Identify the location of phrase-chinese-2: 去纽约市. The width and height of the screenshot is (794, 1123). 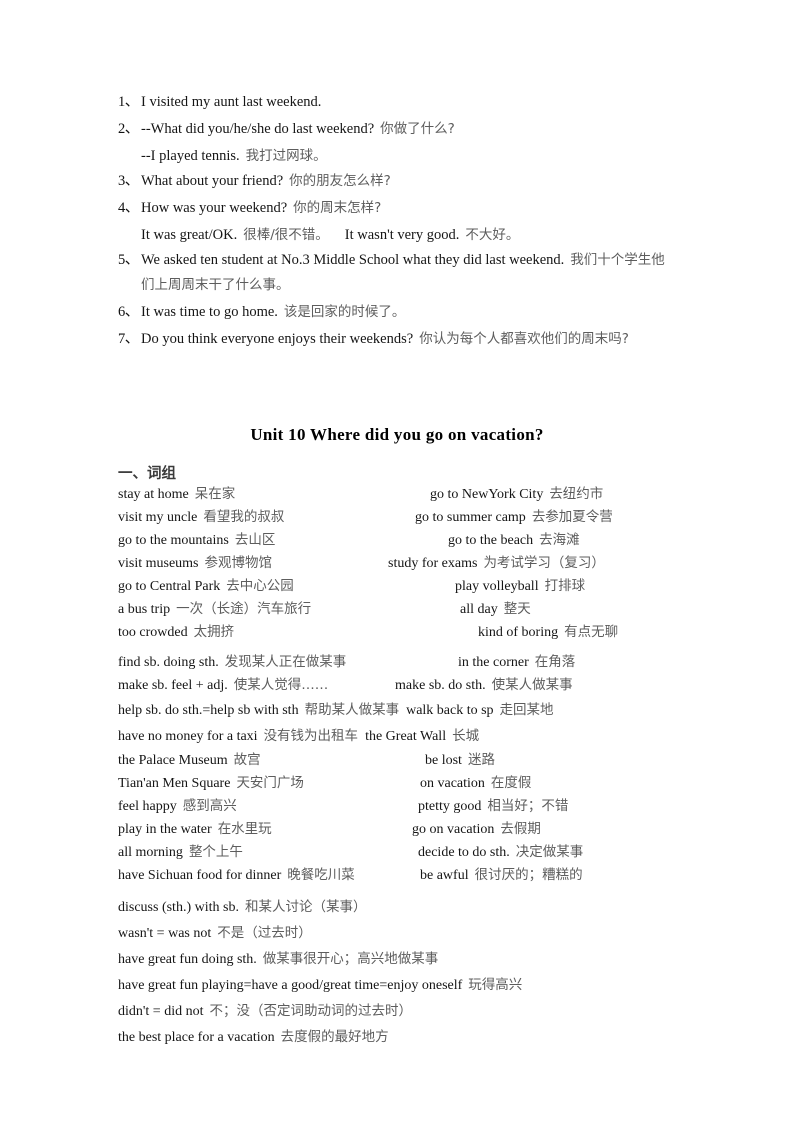
(576, 494).